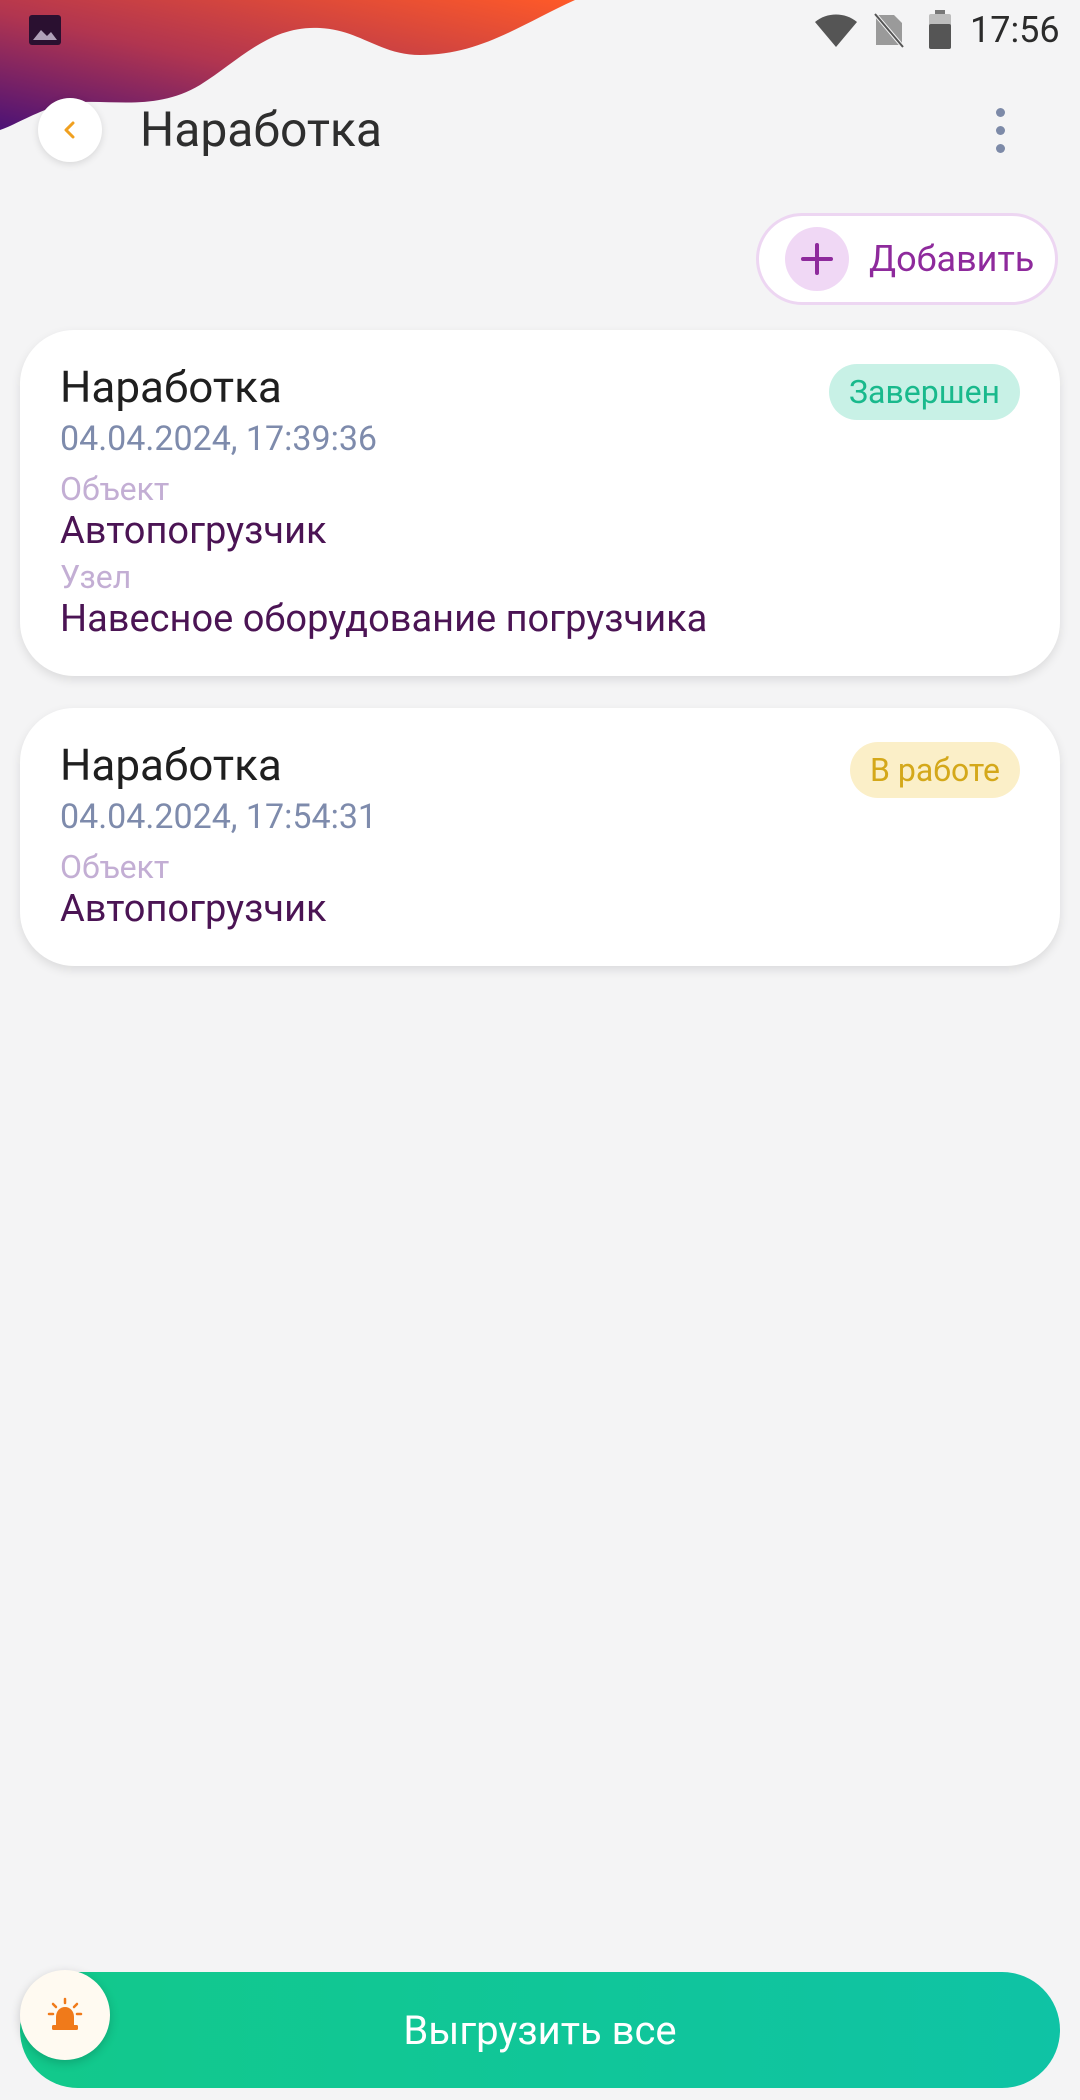 Image resolution: width=1080 pixels, height=2100 pixels. What do you see at coordinates (219, 439) in the screenshot?
I see `record-date: 04.04.2024, 17:39:36` at bounding box center [219, 439].